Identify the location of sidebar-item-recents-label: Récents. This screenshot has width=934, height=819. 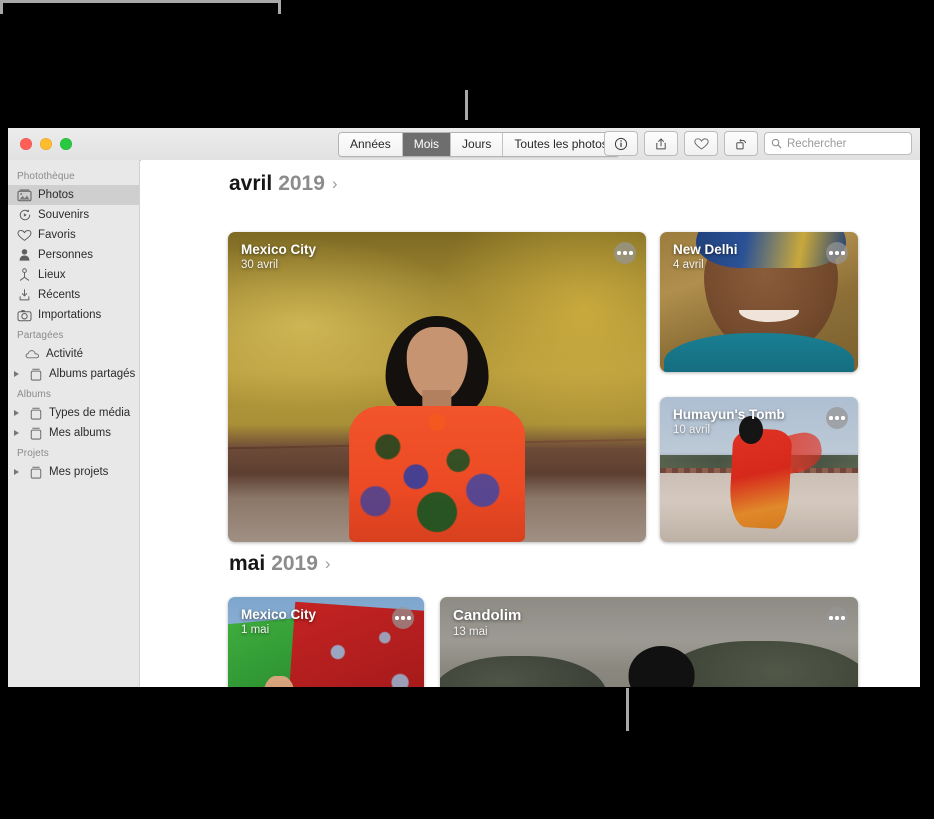
(59, 295).